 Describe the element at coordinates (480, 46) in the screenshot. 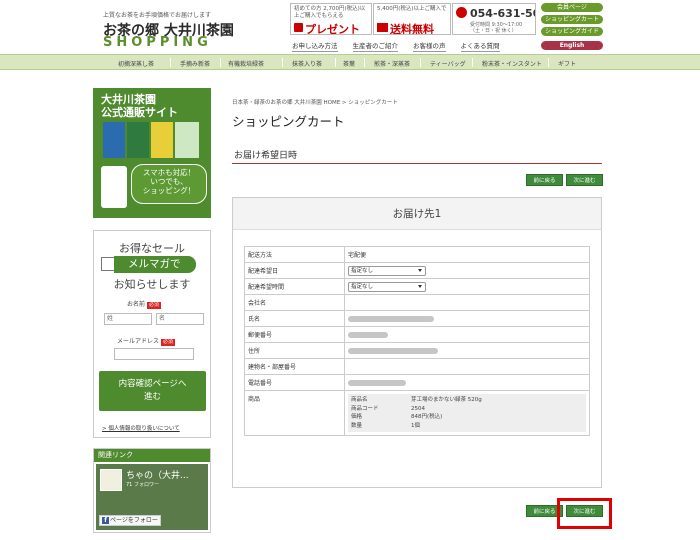

I see `subnav-faq: よくある質問` at that location.